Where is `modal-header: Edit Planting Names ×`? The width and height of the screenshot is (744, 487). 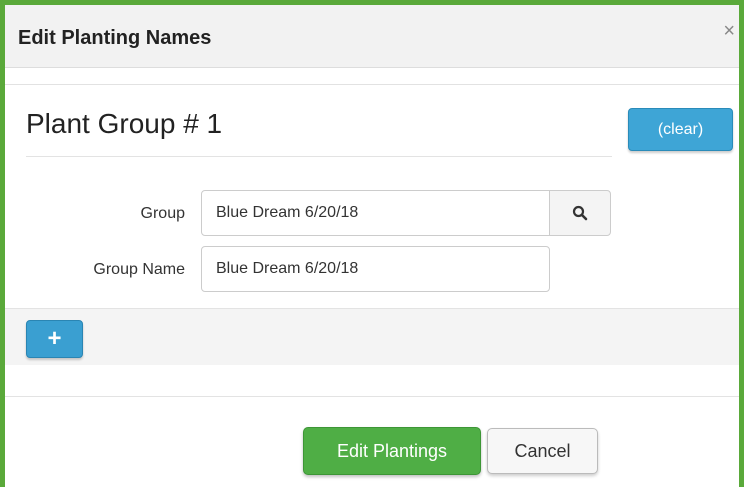
modal-header: Edit Planting Names × is located at coordinates (372, 36).